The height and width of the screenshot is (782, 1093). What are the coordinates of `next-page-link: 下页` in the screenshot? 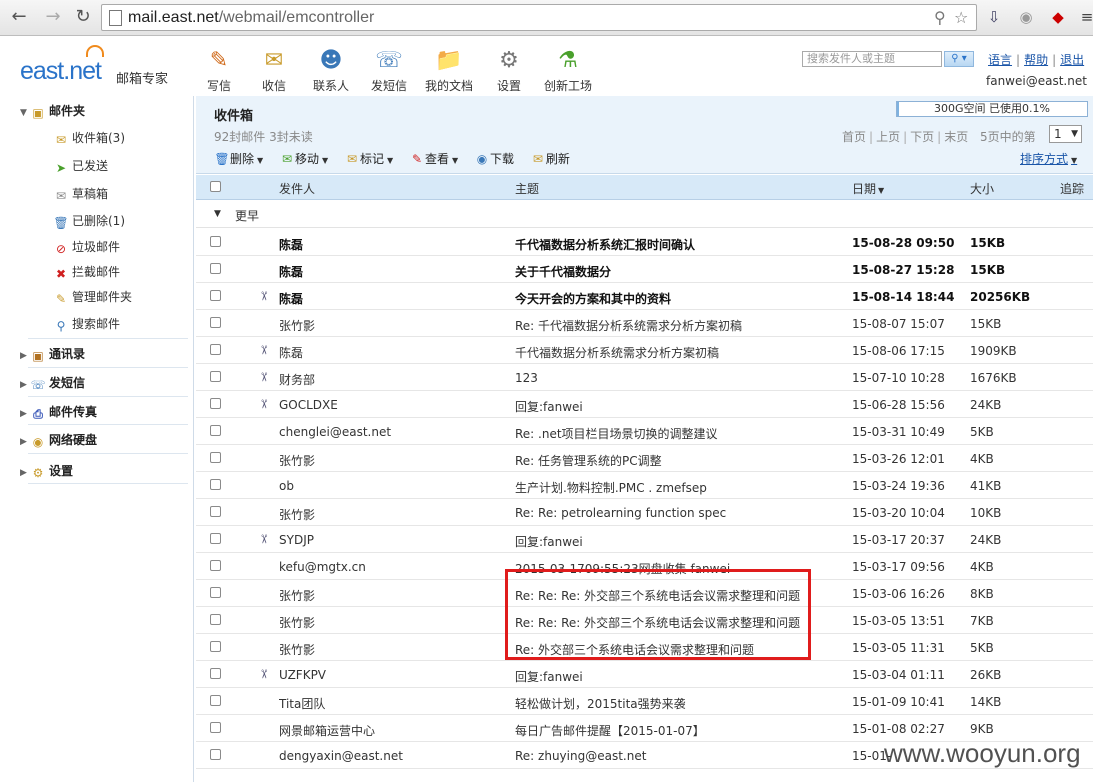 It's located at (922, 137).